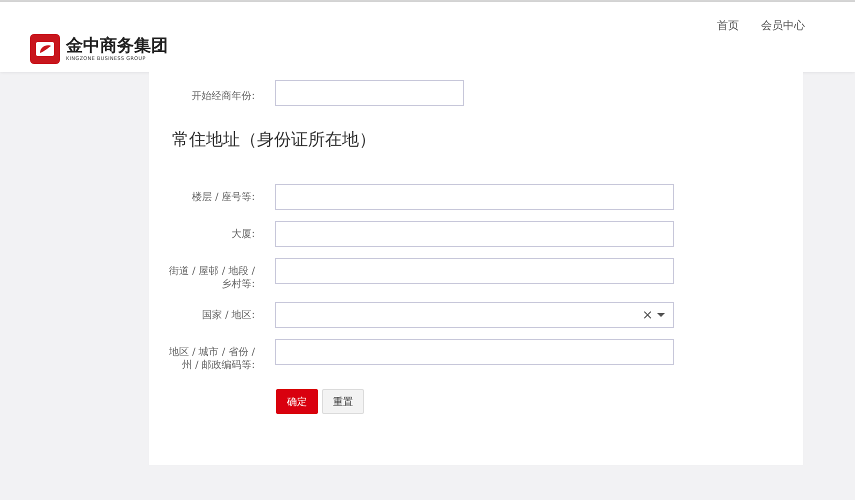 This screenshot has height=500, width=855. Describe the element at coordinates (343, 401) in the screenshot. I see `reset-button: 重置` at that location.